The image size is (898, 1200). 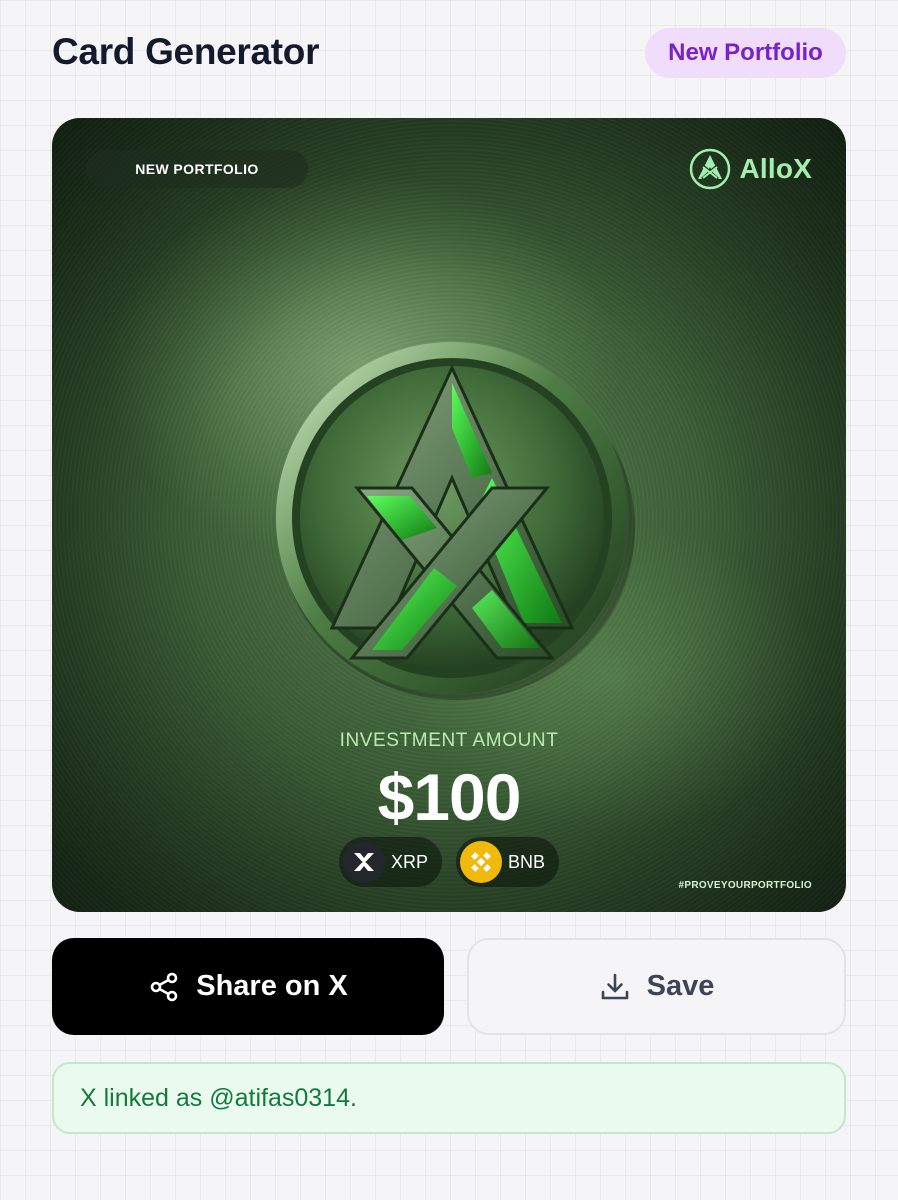 I want to click on allox-logo-icon, so click(x=710, y=169).